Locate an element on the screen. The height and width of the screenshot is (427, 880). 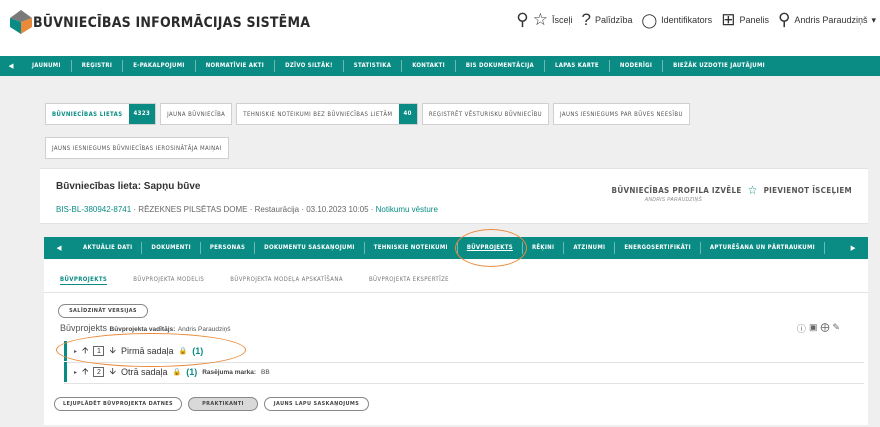
new-page-approval-button: JAUNS LAPU SASKAŅOJUMS is located at coordinates (316, 404).